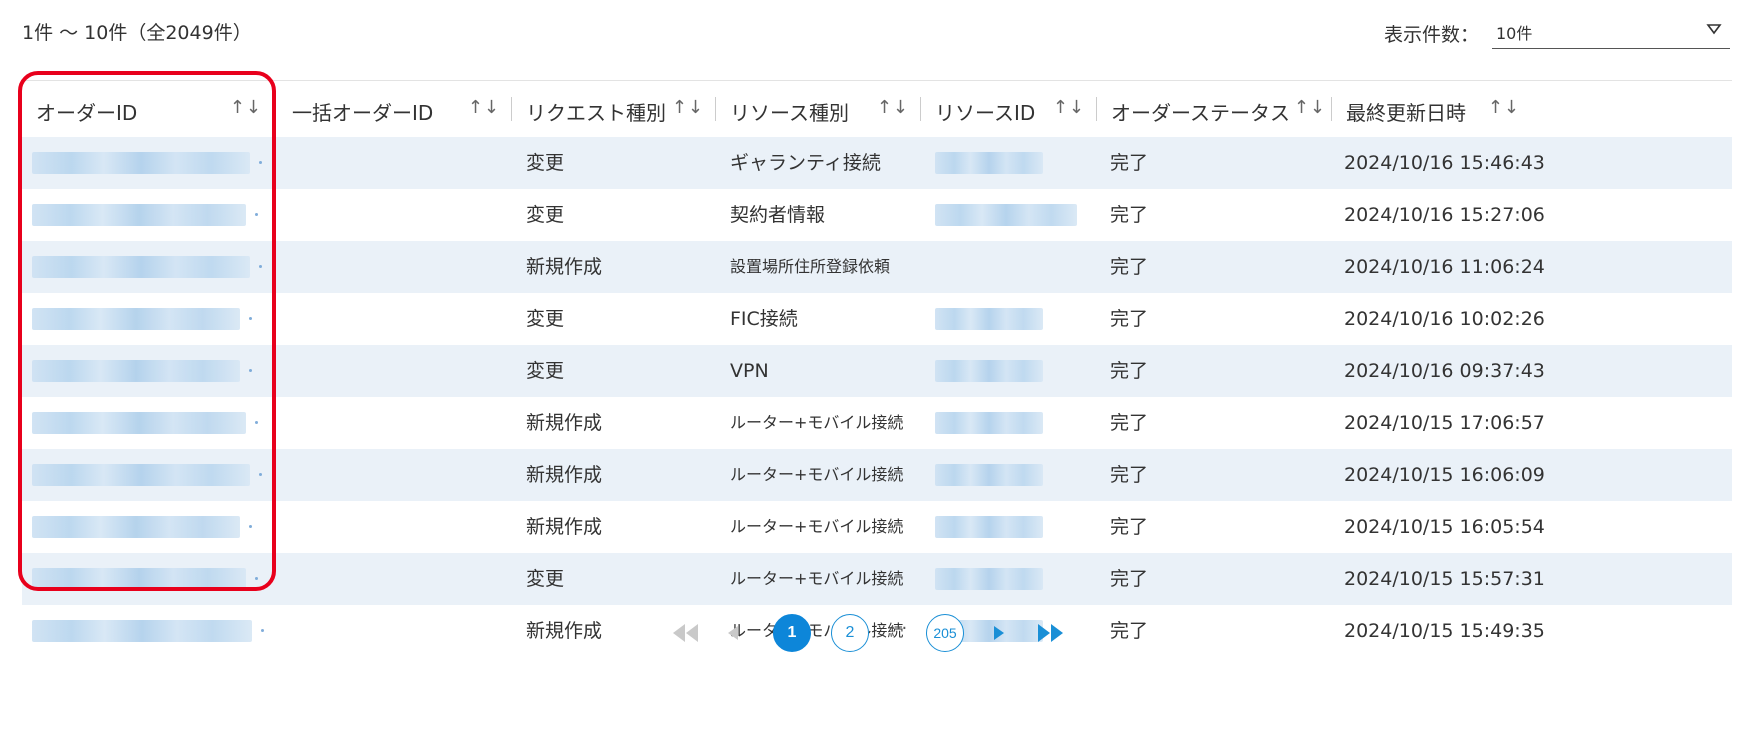  I want to click on per-page-value: 10件, so click(1514, 33).